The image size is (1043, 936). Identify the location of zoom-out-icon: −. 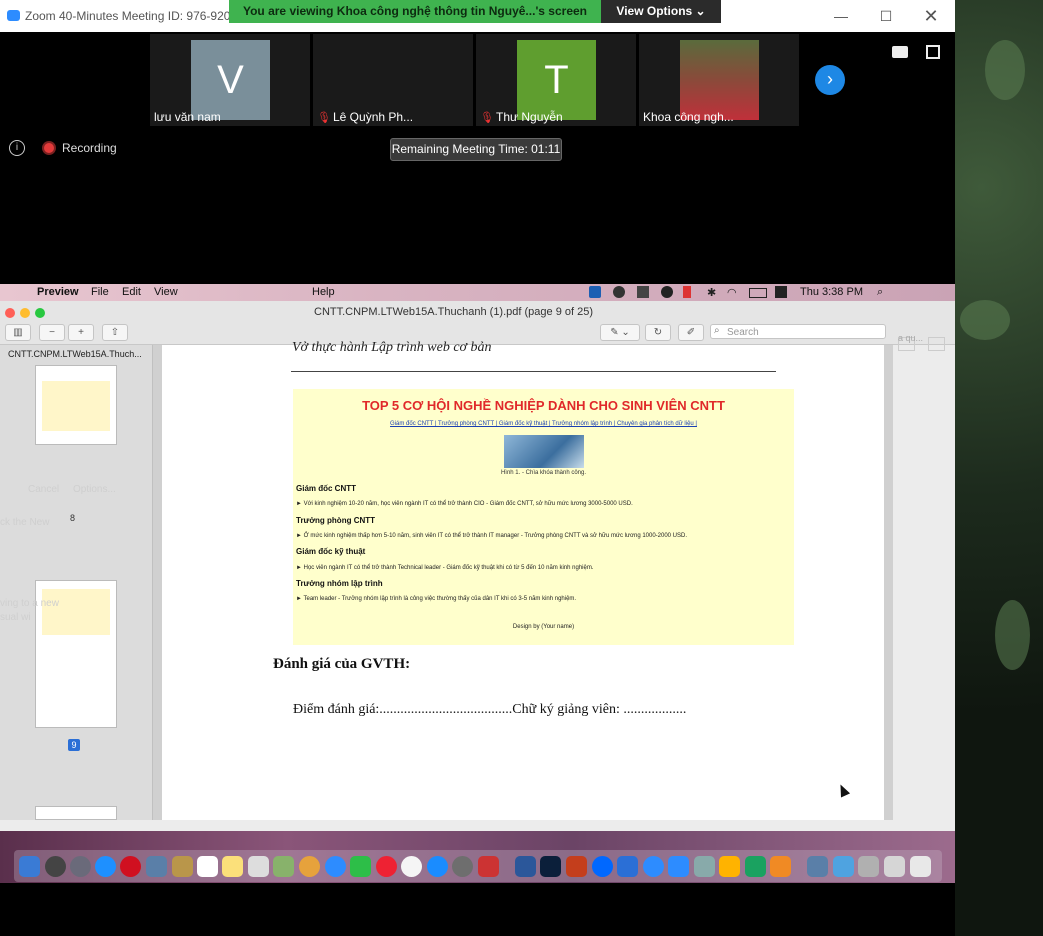
(52, 332).